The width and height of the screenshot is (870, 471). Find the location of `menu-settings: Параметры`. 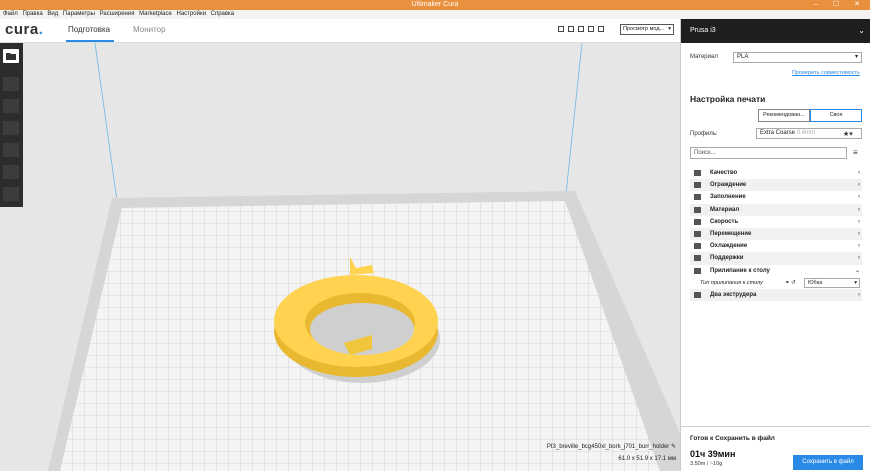

menu-settings: Параметры is located at coordinates (79, 14).